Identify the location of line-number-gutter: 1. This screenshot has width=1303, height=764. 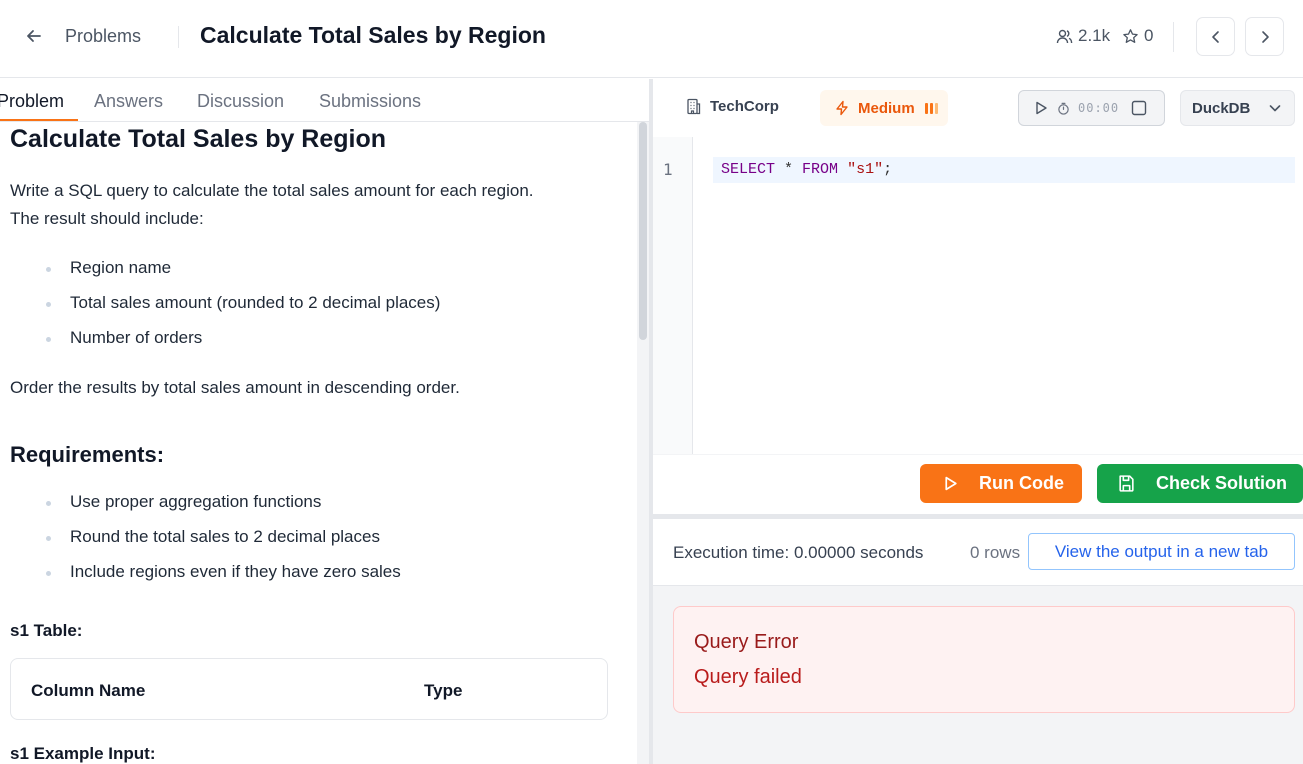
(673, 295).